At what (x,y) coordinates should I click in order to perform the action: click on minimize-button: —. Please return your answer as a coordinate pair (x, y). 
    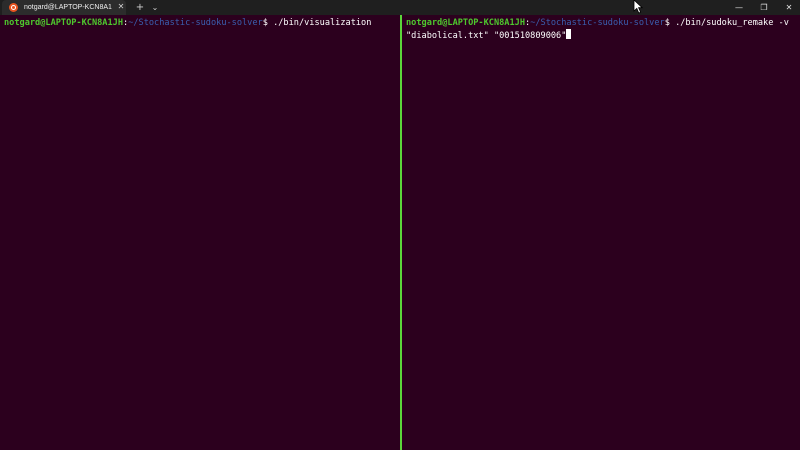
    Looking at the image, I should click on (739, 7).